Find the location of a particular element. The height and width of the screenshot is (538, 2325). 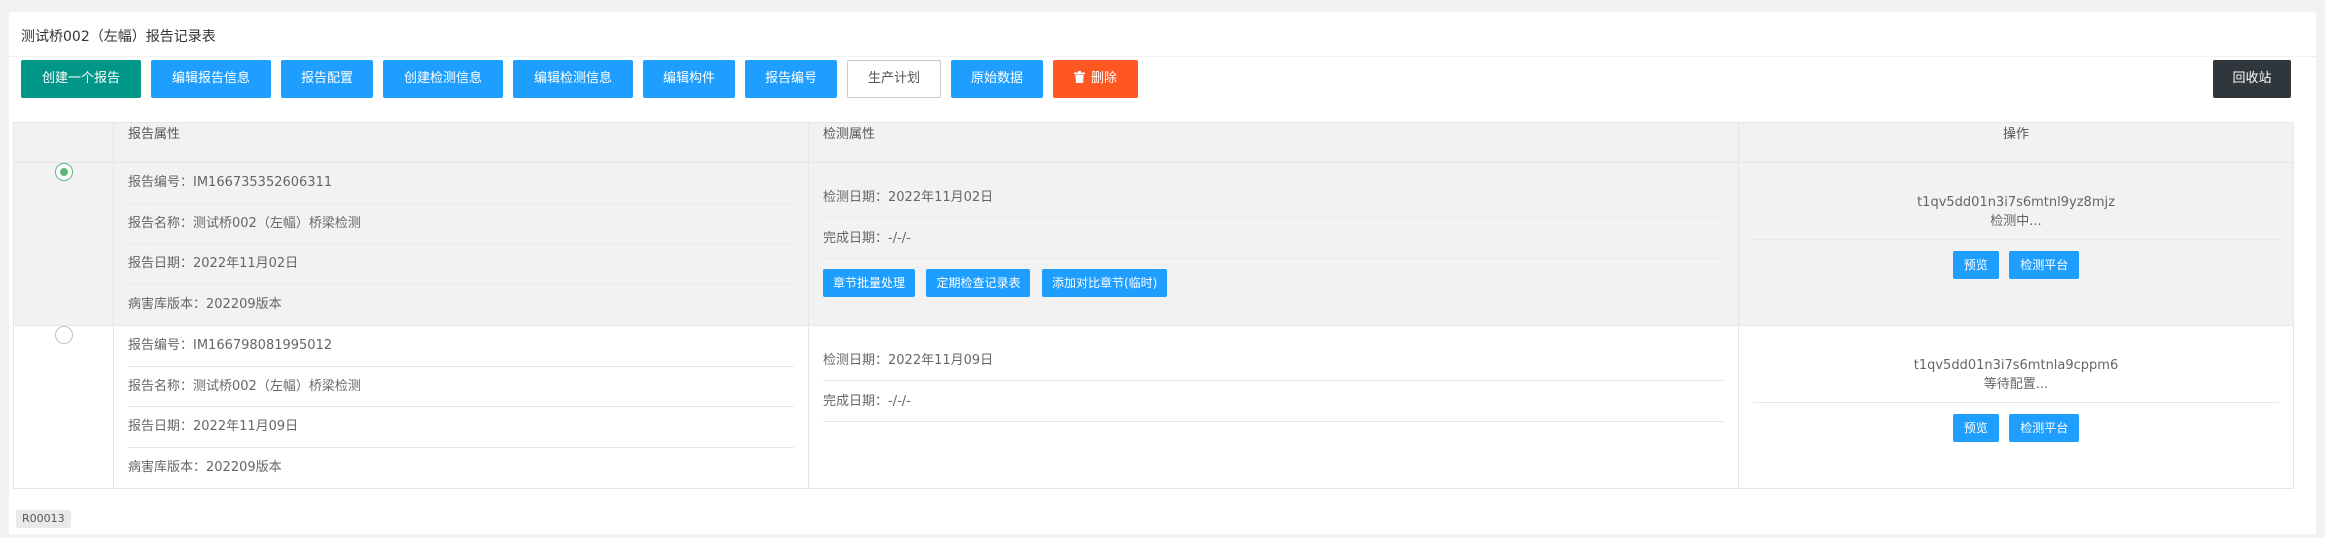

header-ops: 操作 is located at coordinates (2016, 142).